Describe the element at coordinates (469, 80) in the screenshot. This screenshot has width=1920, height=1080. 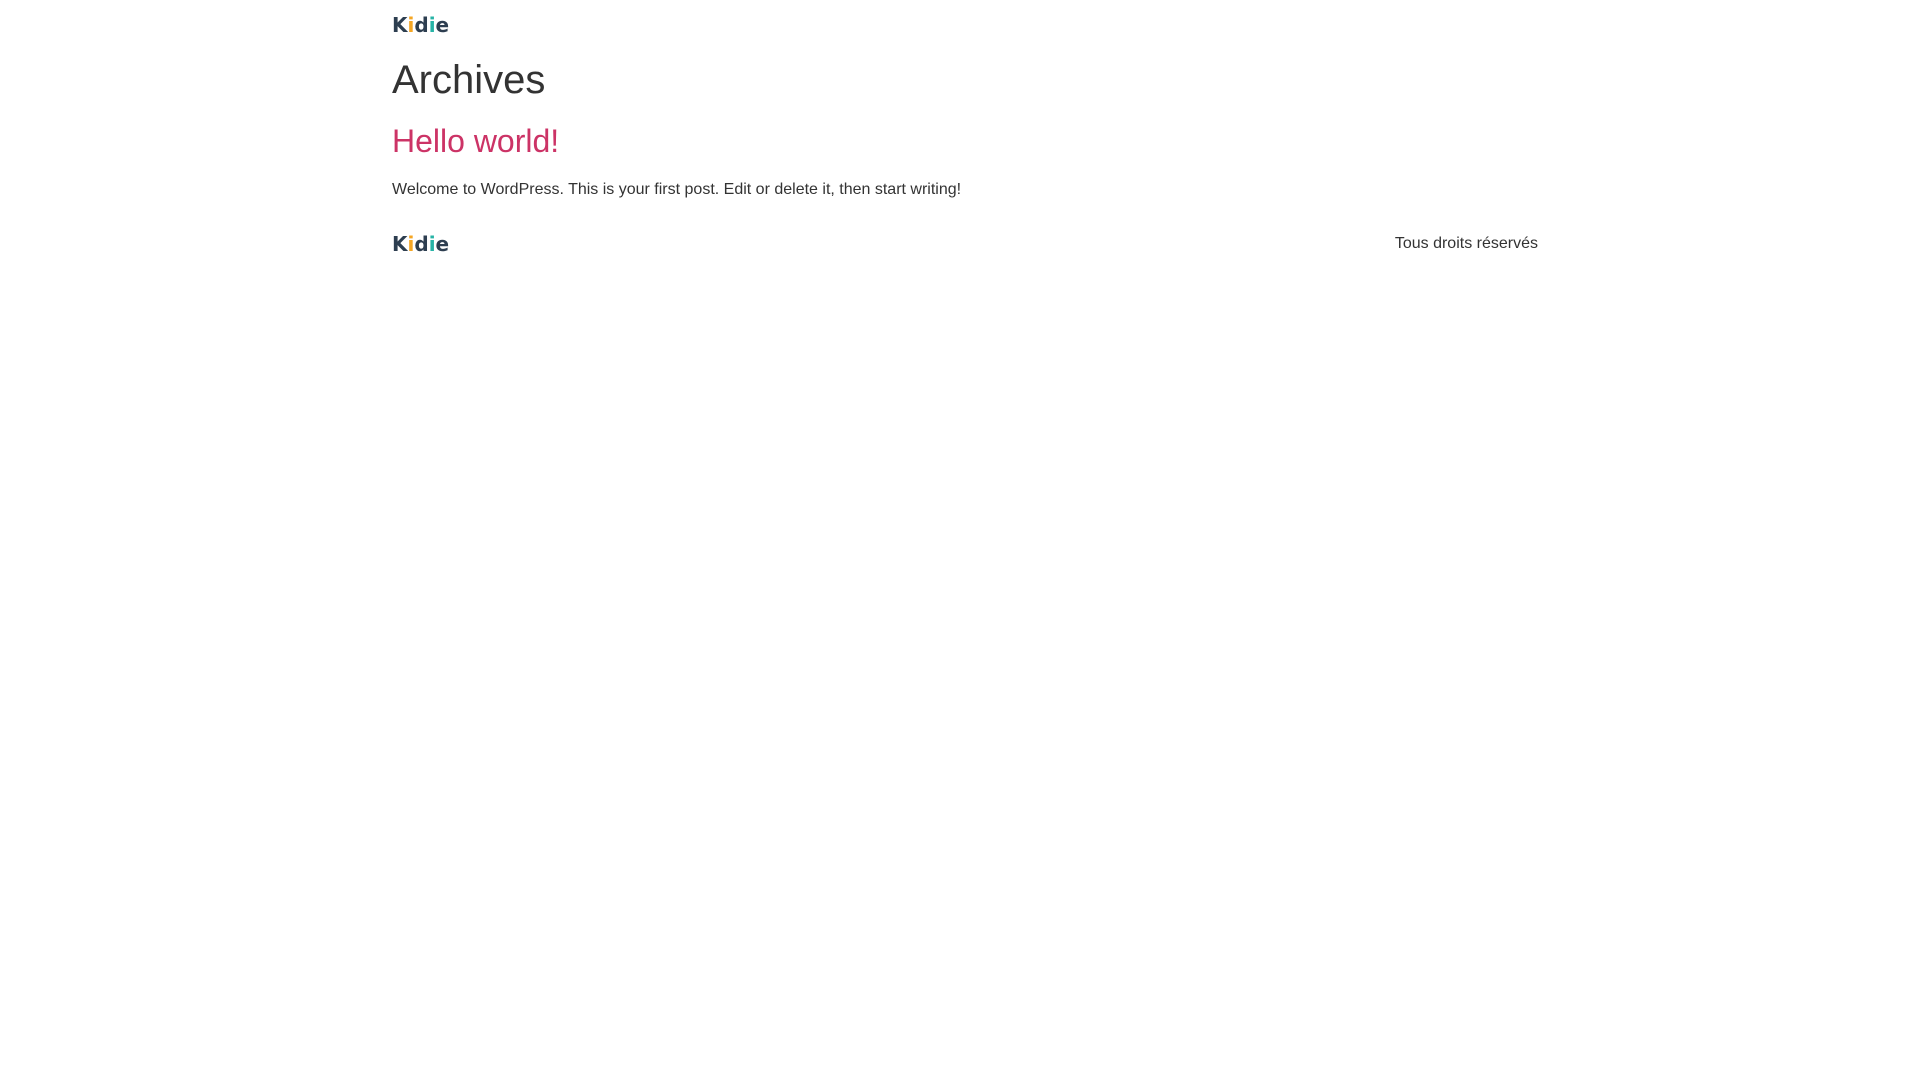
I see `page-title: Archives` at that location.